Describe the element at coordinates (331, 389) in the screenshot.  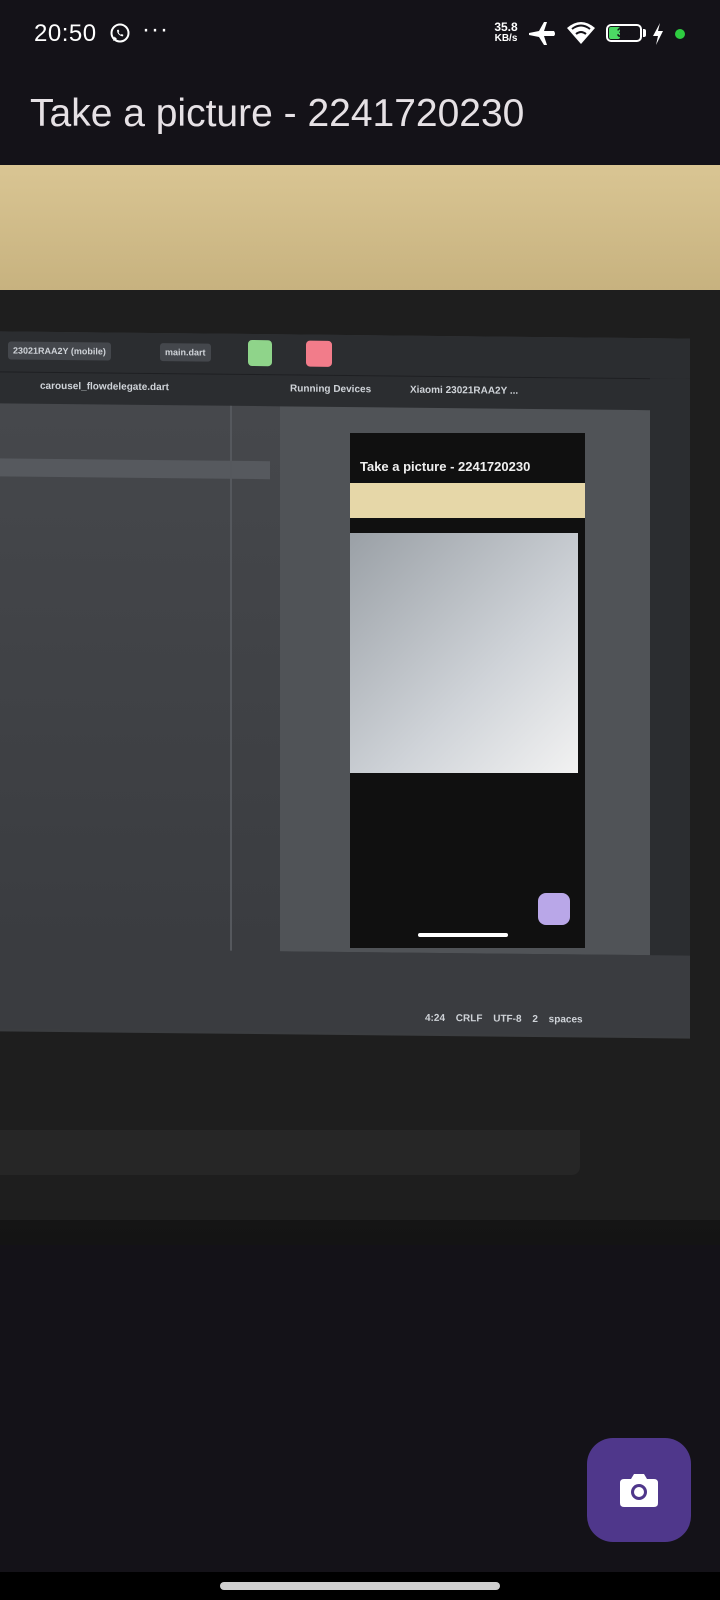
I see `ide-running-devices-tab: Running Devices` at that location.